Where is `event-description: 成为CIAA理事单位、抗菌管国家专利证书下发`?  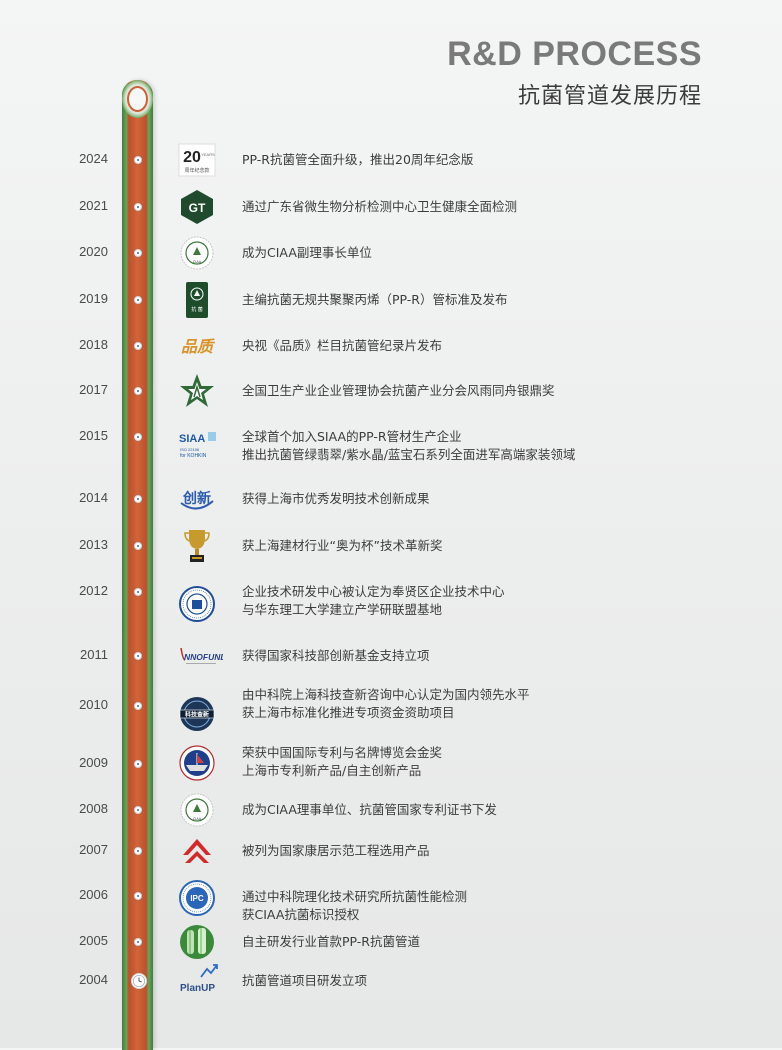 event-description: 成为CIAA理事单位、抗菌管国家专利证书下发 is located at coordinates (369, 809).